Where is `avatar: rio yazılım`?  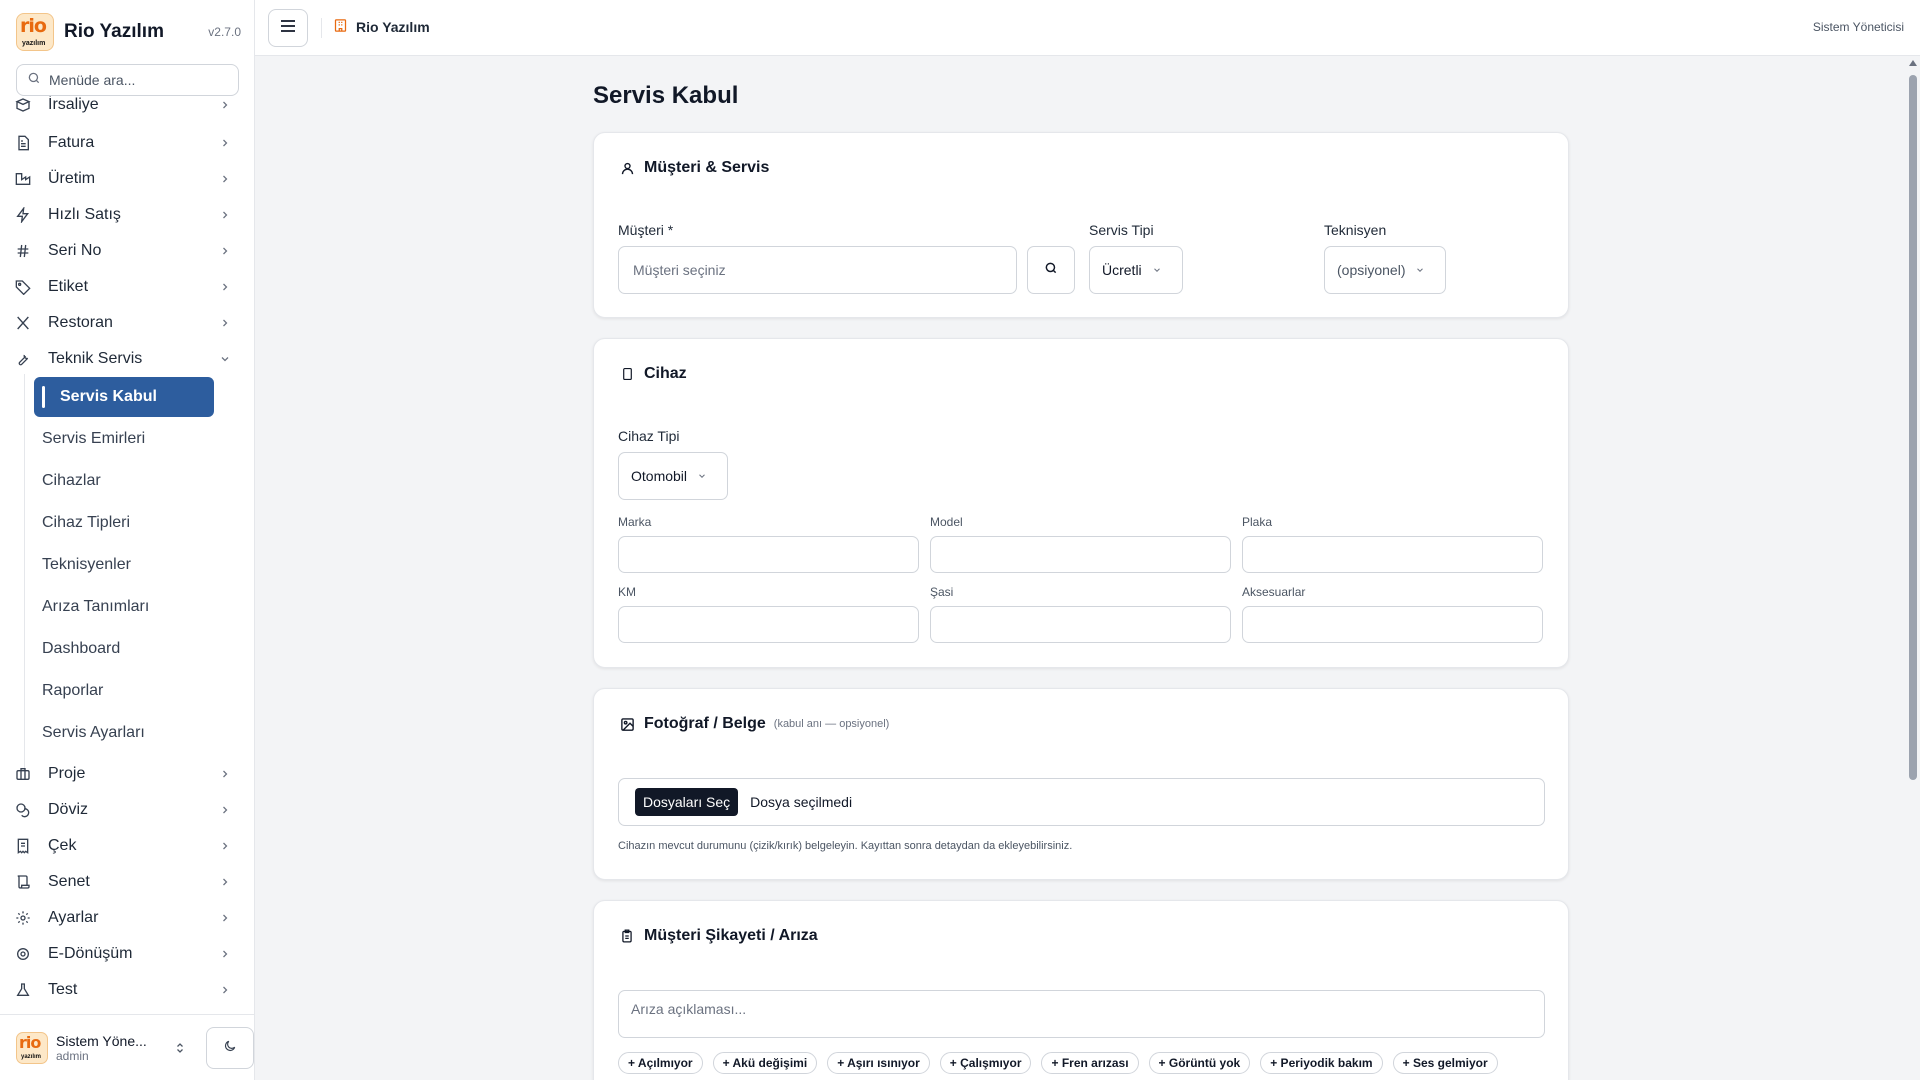
avatar: rio yazılım is located at coordinates (32, 1047).